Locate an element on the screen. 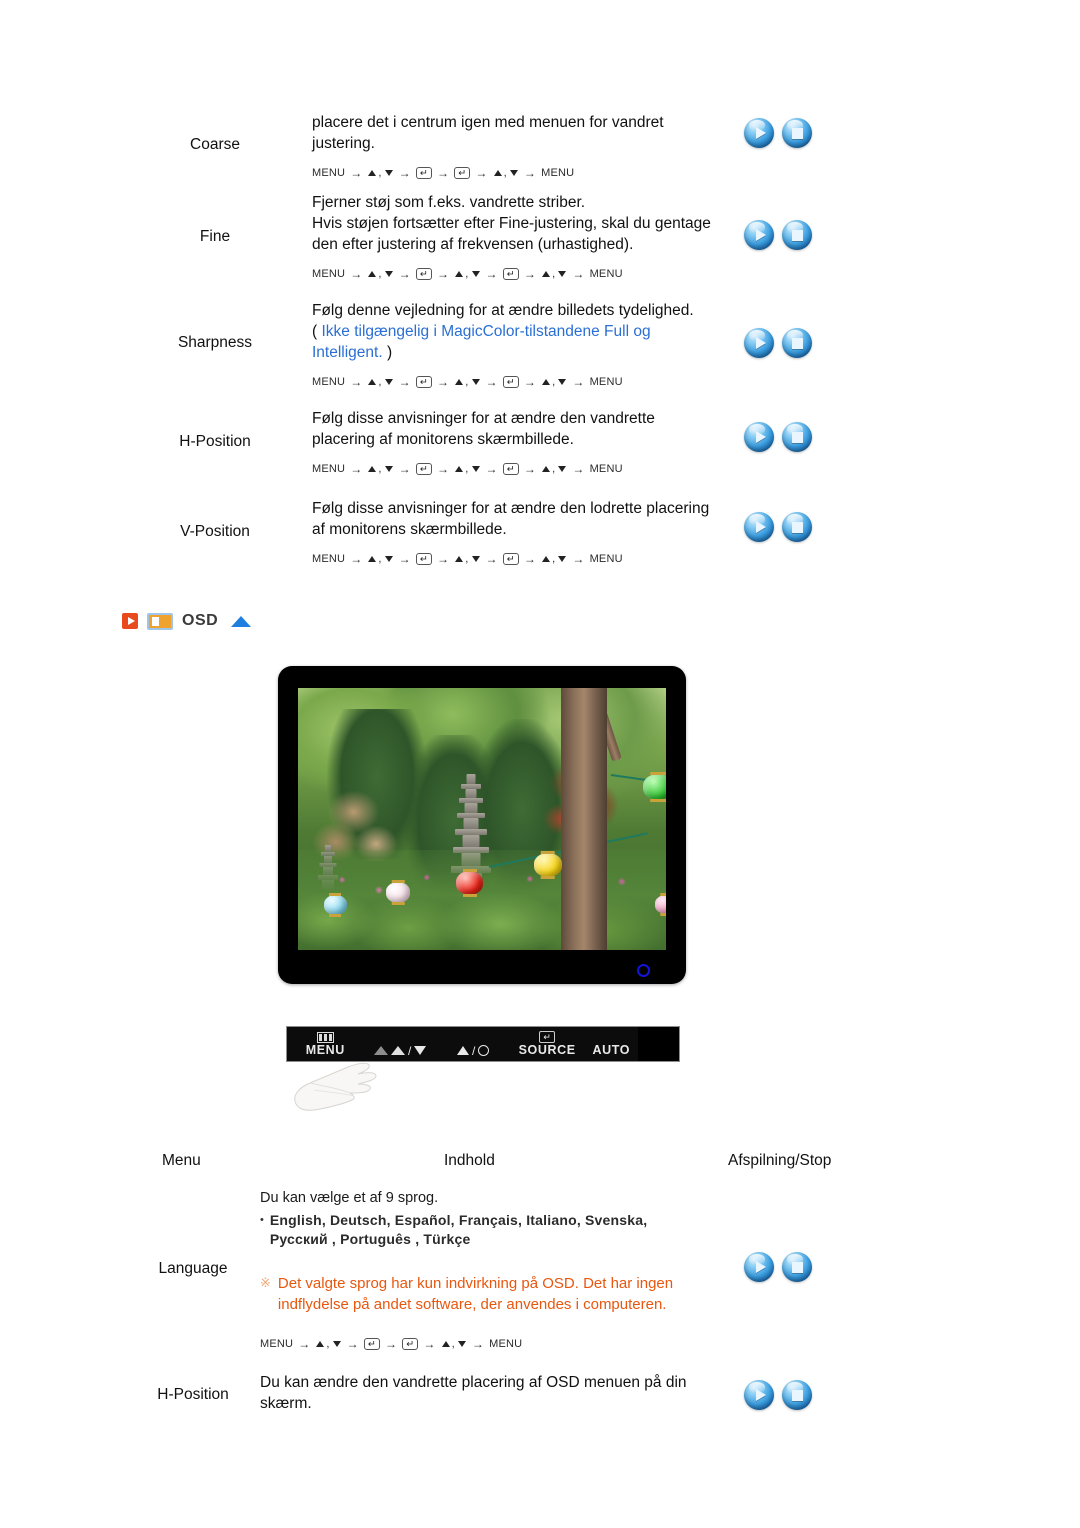 The height and width of the screenshot is (1528, 1080). monitor-illustration is located at coordinates (482, 825).